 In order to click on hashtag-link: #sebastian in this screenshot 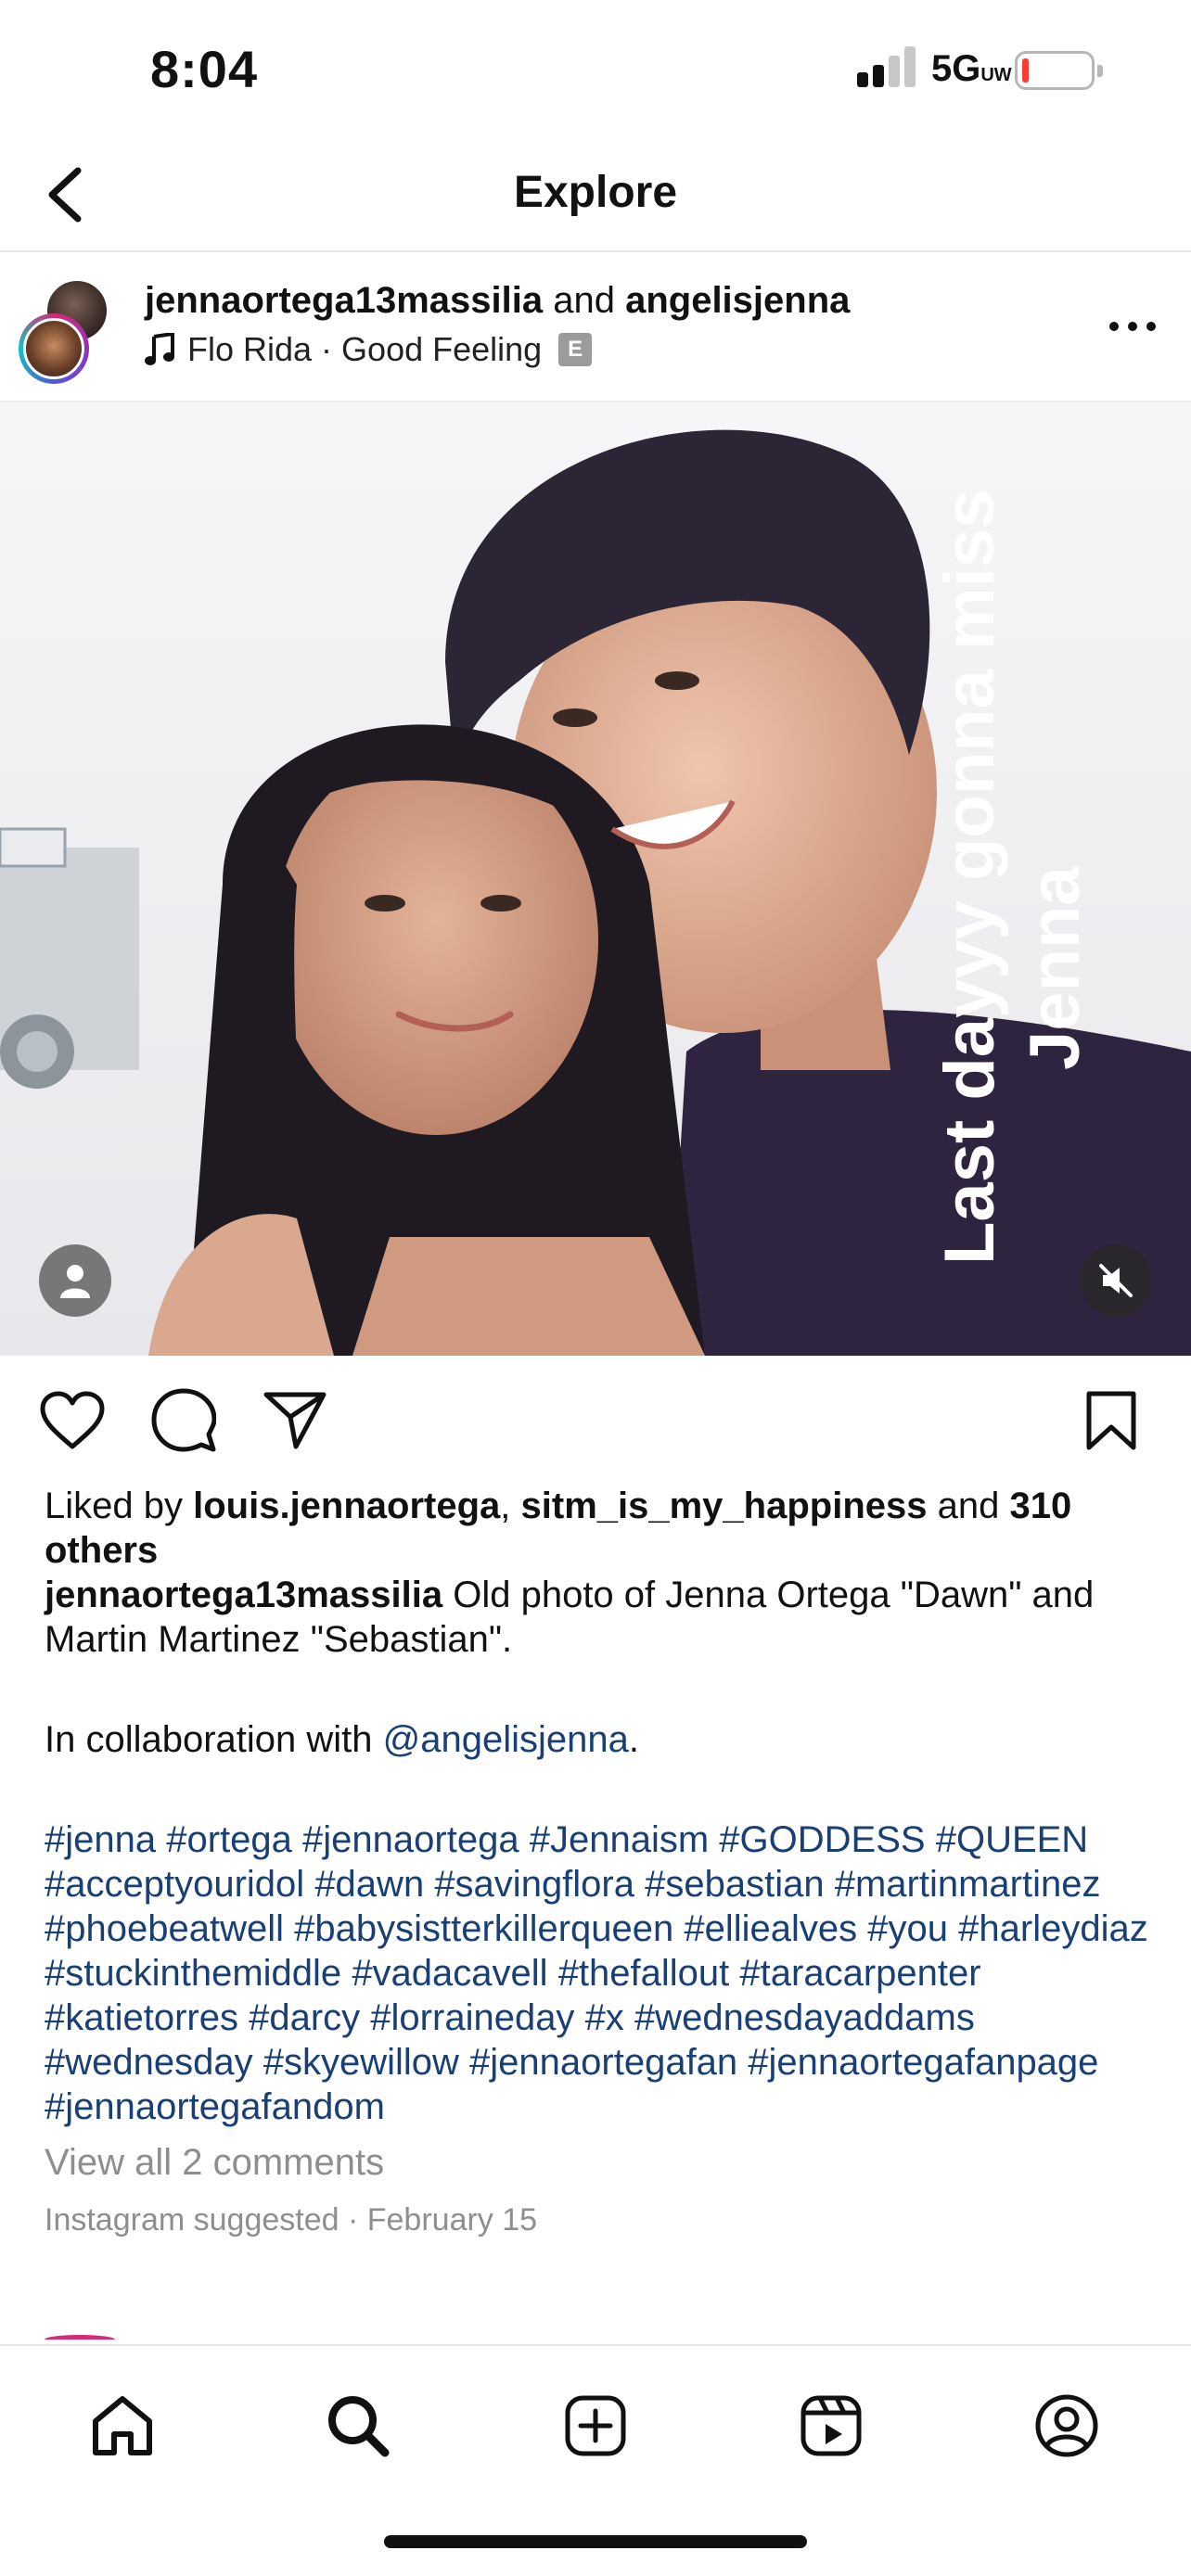, I will do `click(734, 1885)`.